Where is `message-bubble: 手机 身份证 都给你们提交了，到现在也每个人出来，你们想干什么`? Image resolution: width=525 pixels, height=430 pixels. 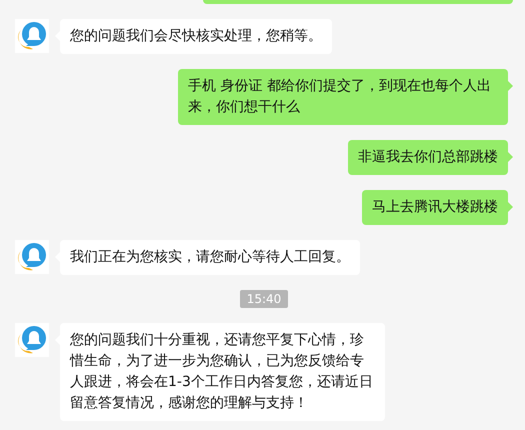
message-bubble: 手机 身份证 都给你们提交了，到现在也每个人出来，你们想干什么 is located at coordinates (343, 97).